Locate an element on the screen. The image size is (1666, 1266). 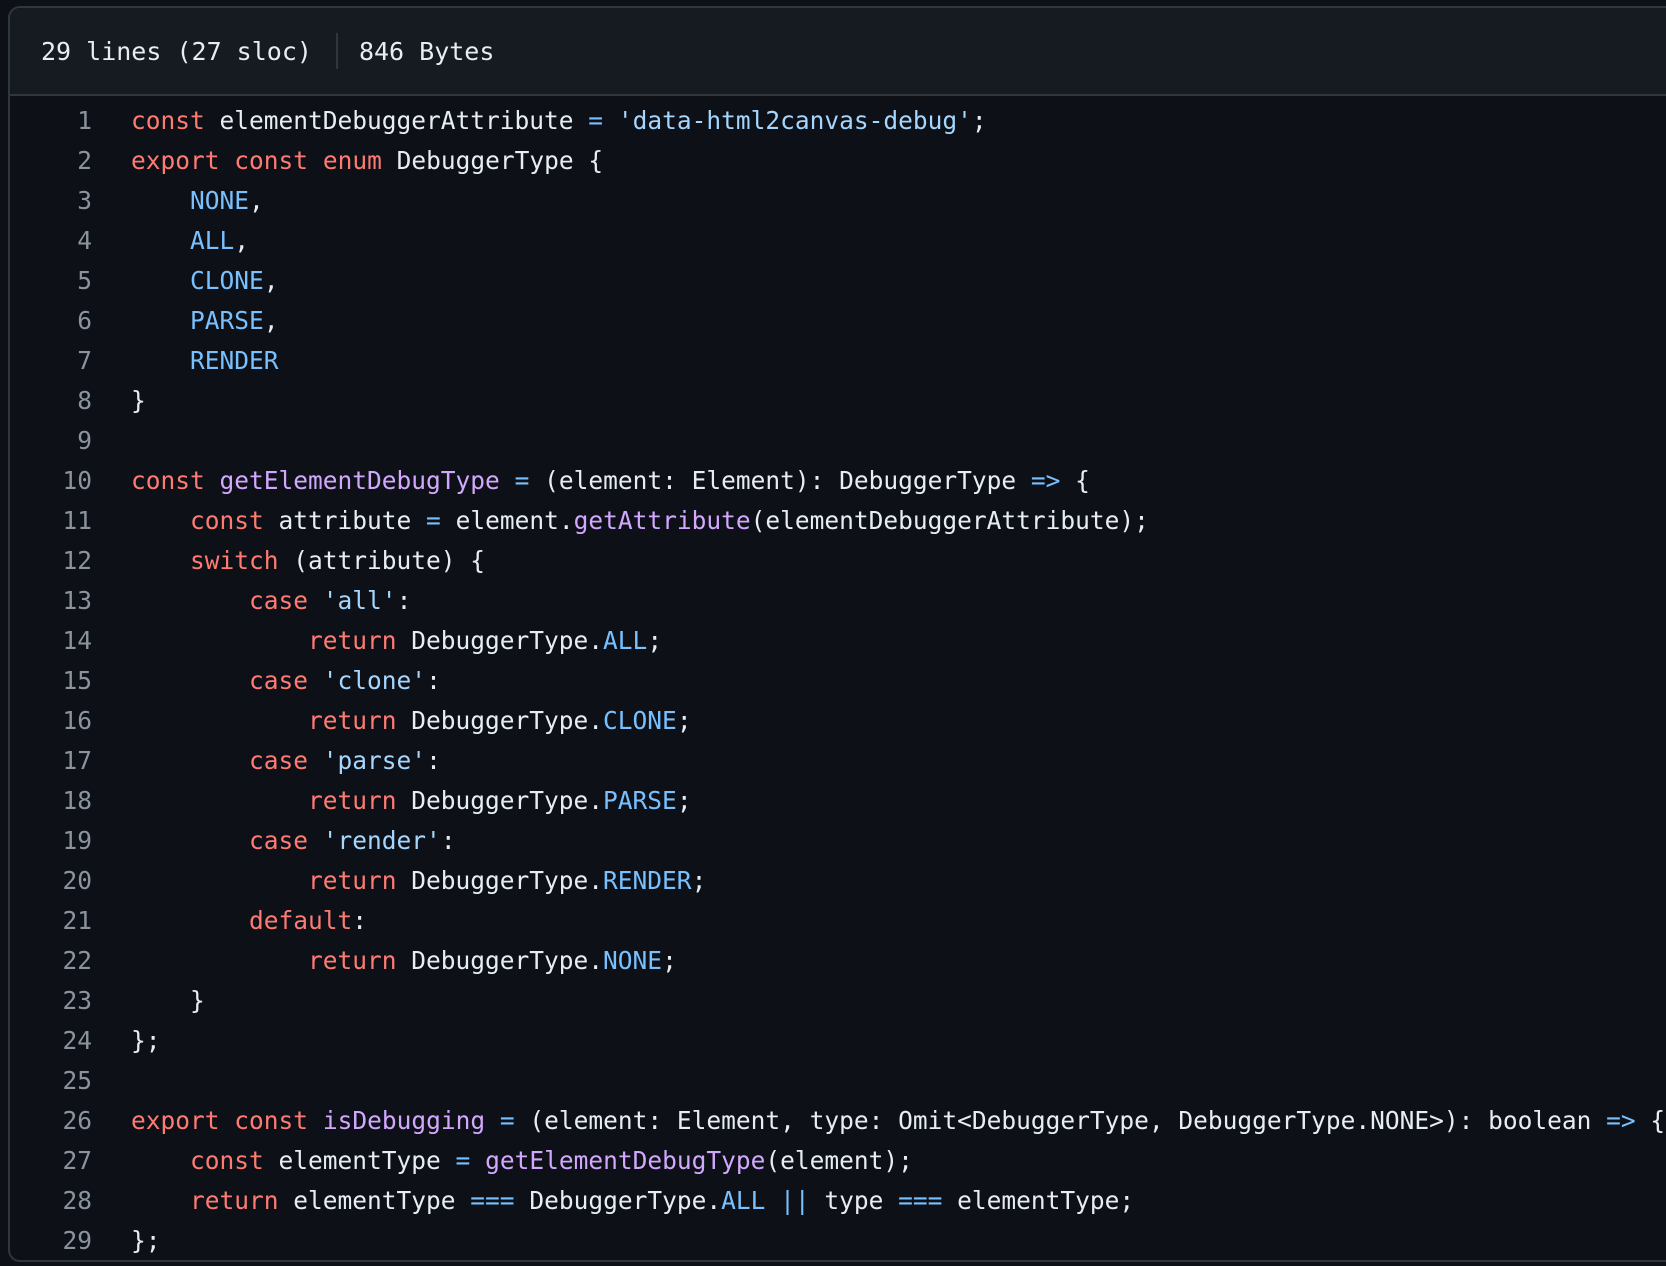
code-token: isDebugging is located at coordinates (404, 1120).